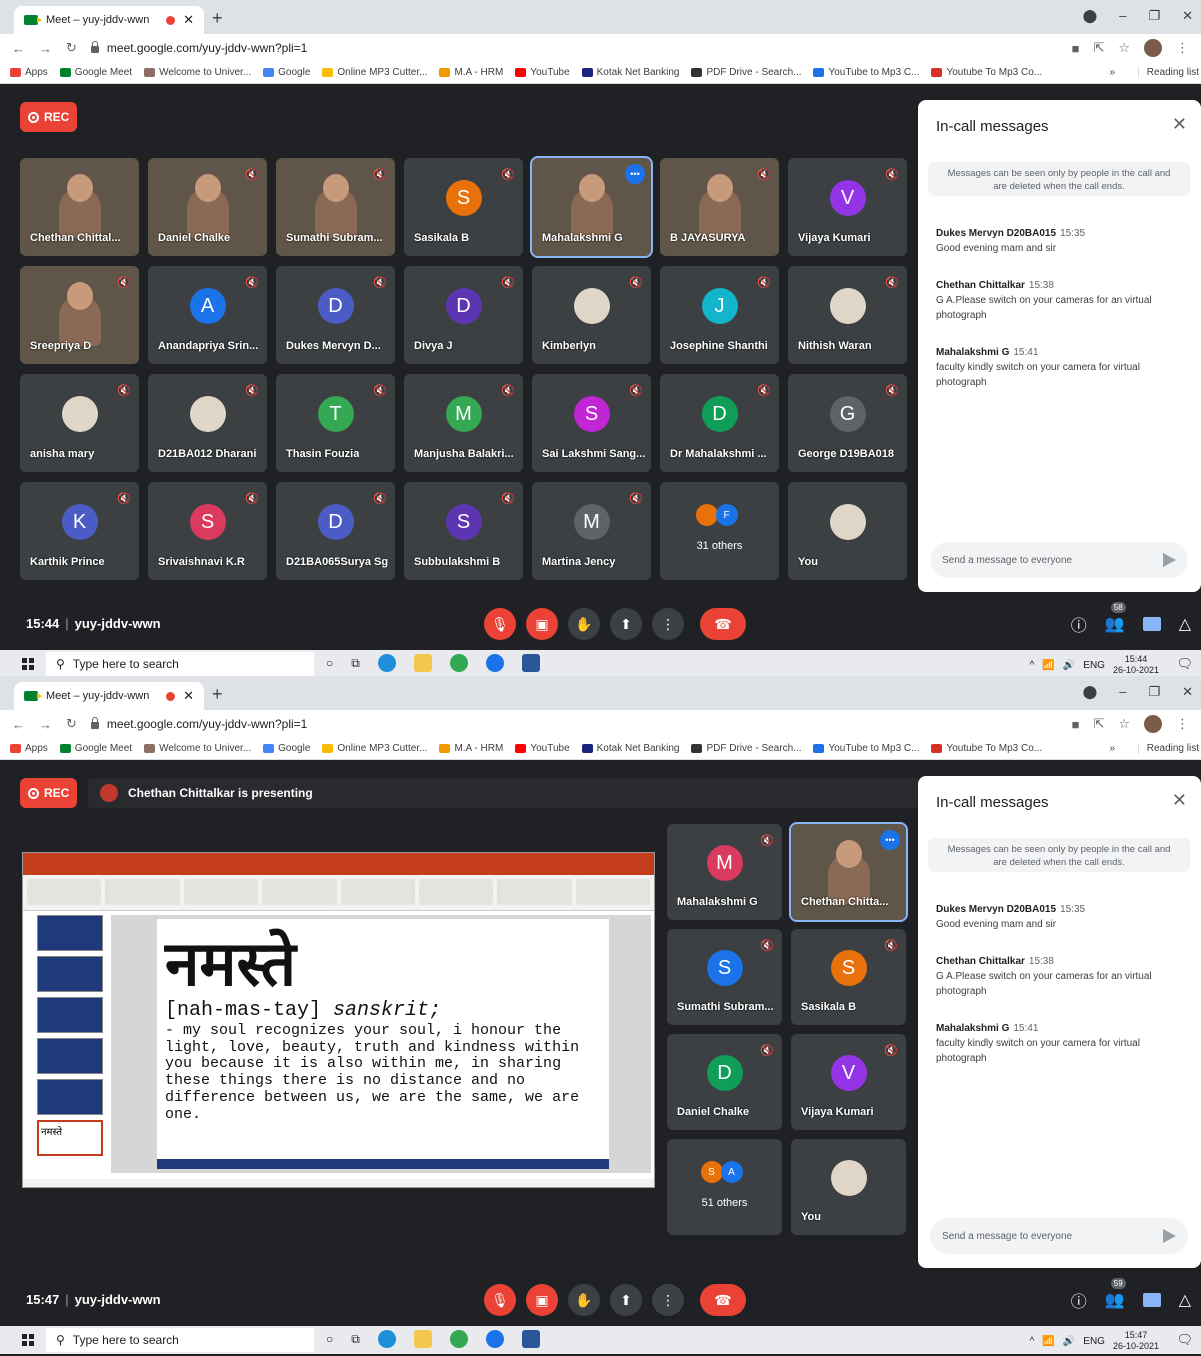 The height and width of the screenshot is (1356, 1201). I want to click on participant-tile: Nithish Waran 🔇, so click(847, 315).